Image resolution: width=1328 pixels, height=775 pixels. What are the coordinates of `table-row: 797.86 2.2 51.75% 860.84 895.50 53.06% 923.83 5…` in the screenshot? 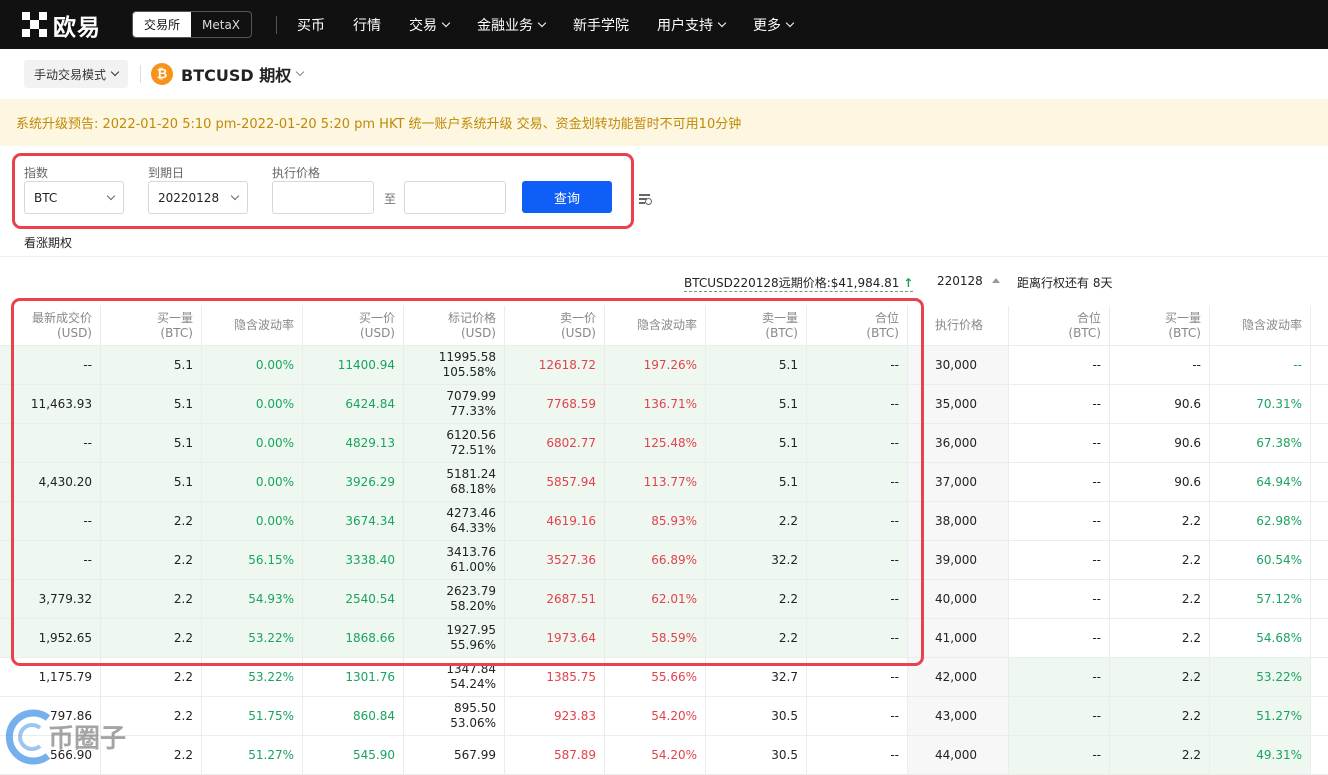 It's located at (664, 716).